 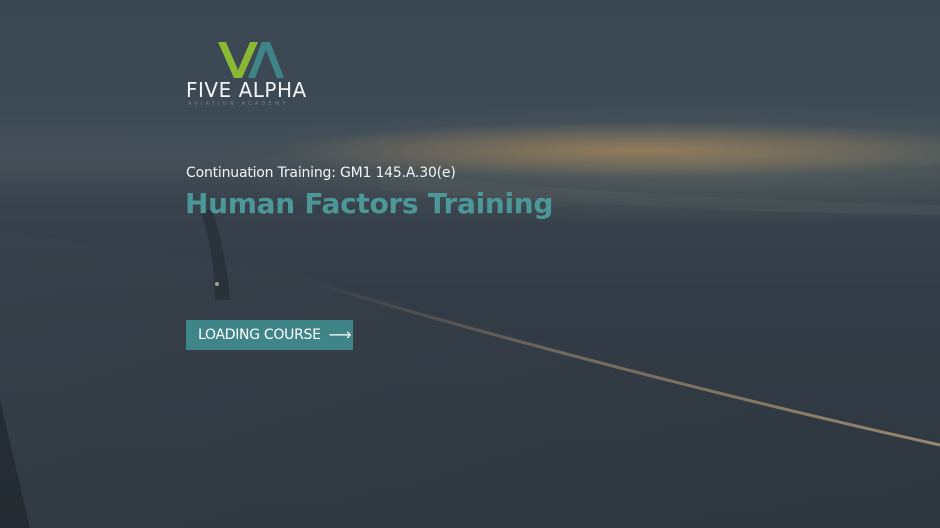 I want to click on five-alpha-logo: FIVE ALPHA AVIATION ACADEMY, so click(x=252, y=74).